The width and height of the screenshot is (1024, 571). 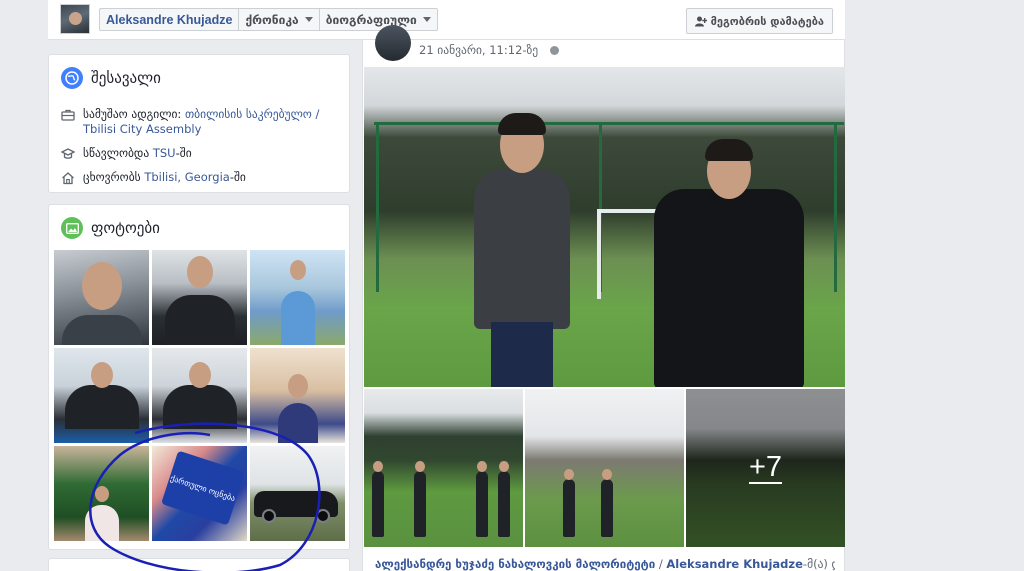 I want to click on study-row: სწავლობდა TSU-ში, so click(x=202, y=153).